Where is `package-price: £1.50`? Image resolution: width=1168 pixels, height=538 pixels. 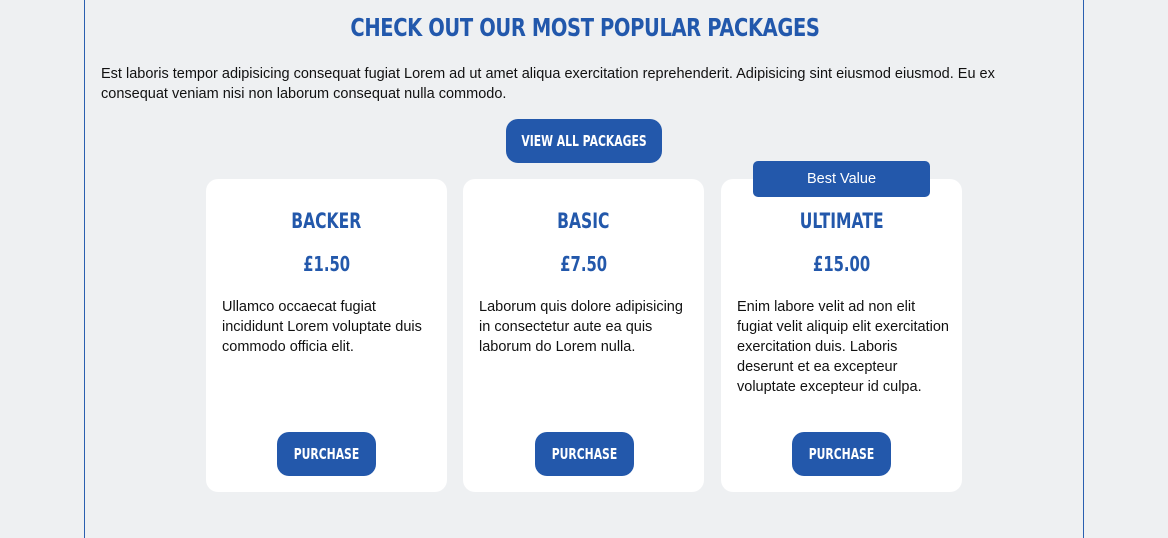
package-price: £1.50 is located at coordinates (326, 264).